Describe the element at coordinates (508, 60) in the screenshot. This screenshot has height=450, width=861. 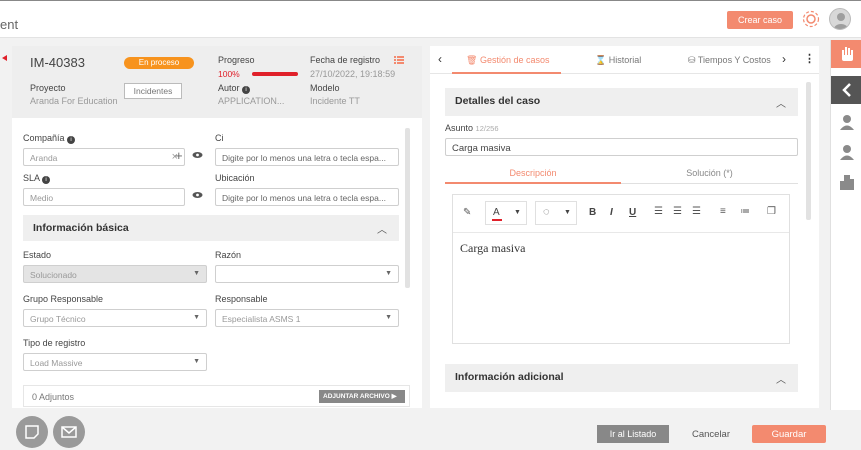
I see `tab-case-management: 🗑 Gestión de casos` at that location.